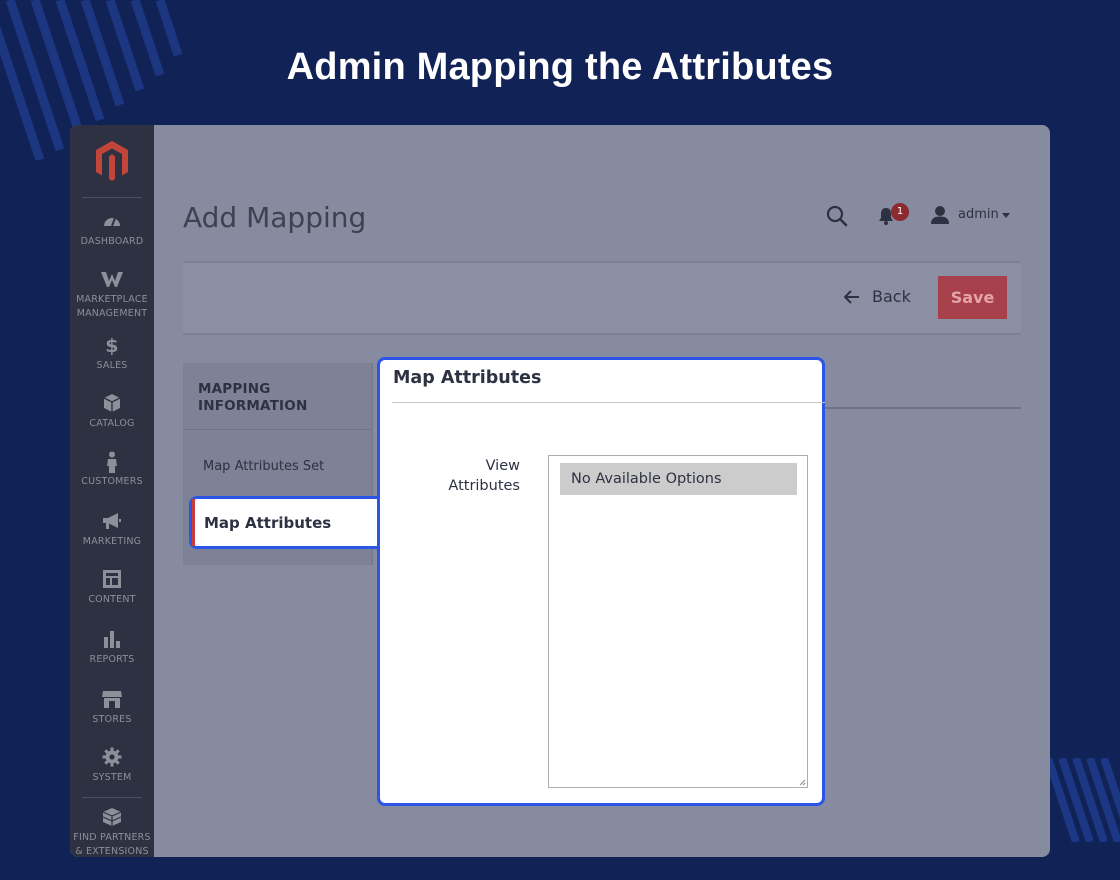 This screenshot has width=1120, height=880. Describe the element at coordinates (112, 404) in the screenshot. I see `box-icon` at that location.